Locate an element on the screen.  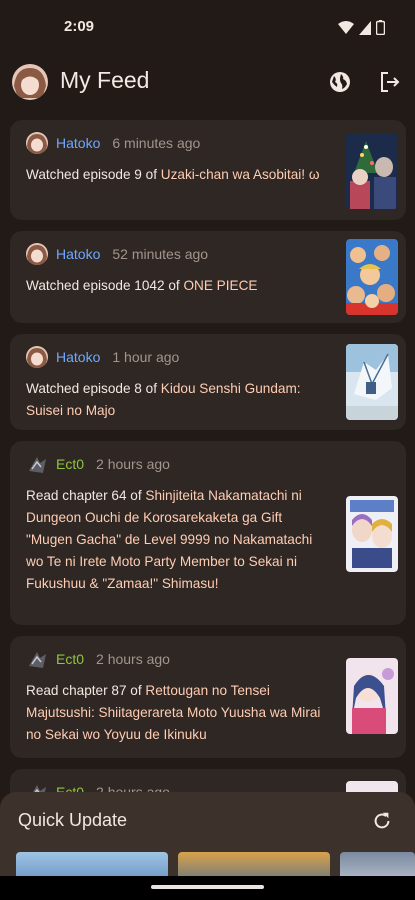
user-row: Hatoko 1 hour ago is located at coordinates (102, 357).